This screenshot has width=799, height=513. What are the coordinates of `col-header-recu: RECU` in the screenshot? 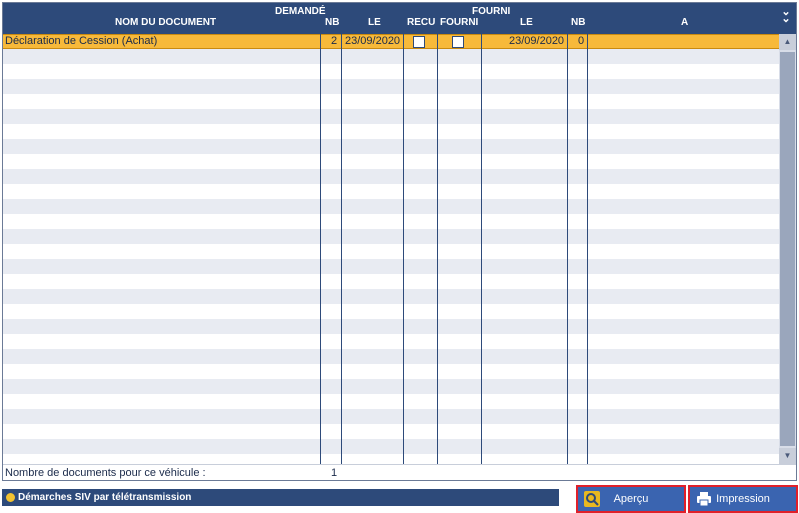 It's located at (421, 22).